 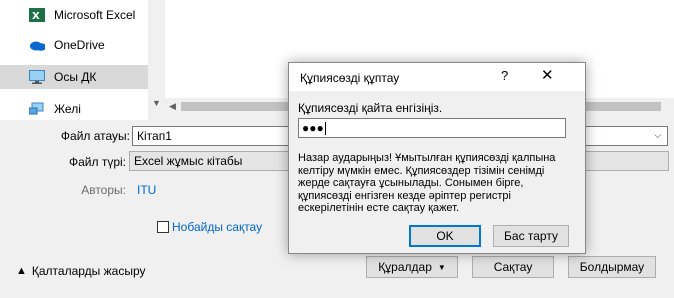 I want to click on save-button: Сақтау, so click(x=513, y=267).